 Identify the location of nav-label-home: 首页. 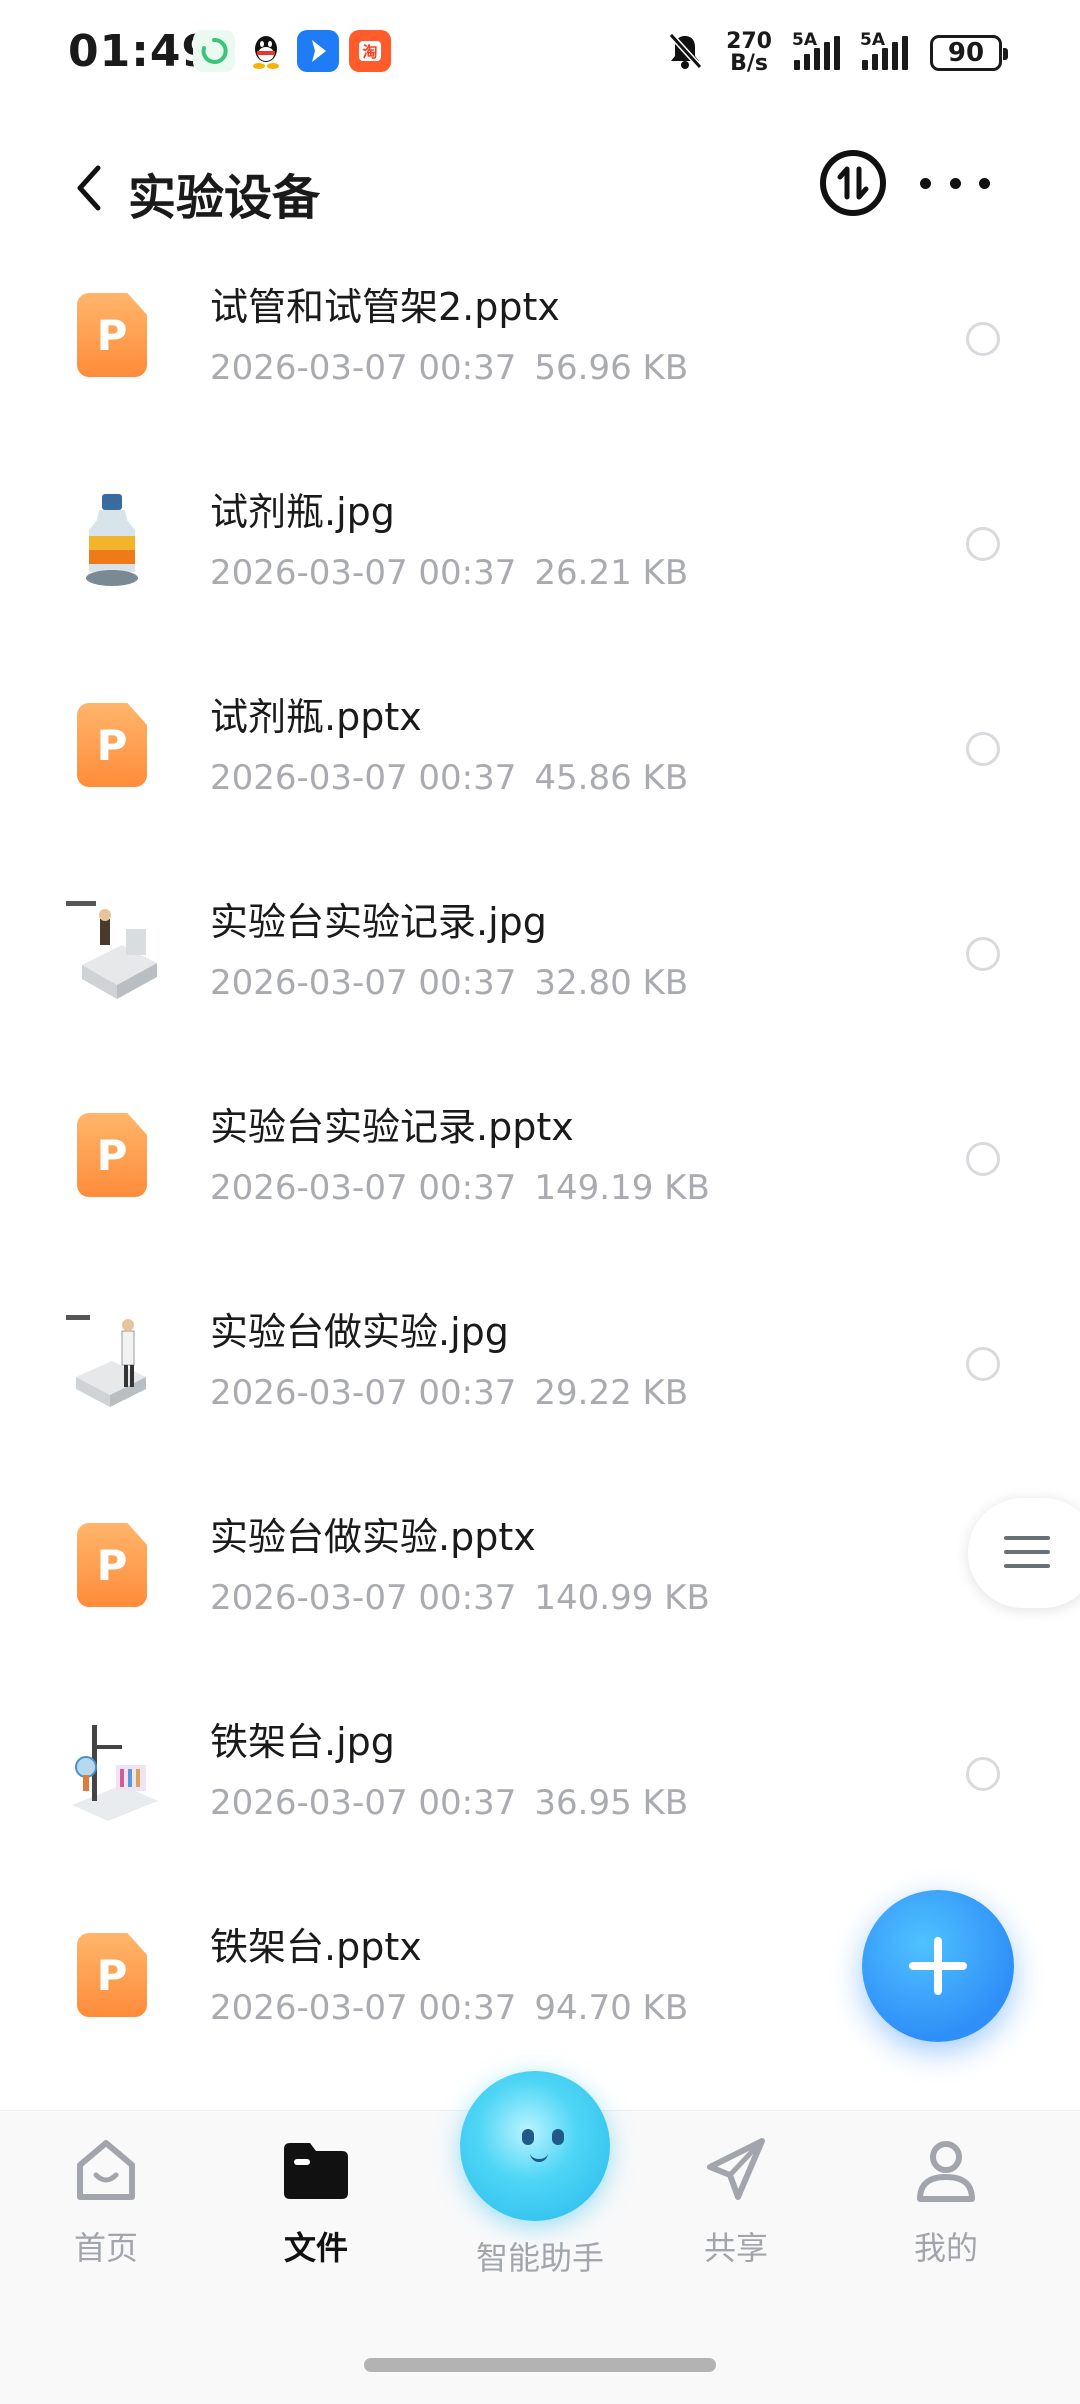
(105, 2248).